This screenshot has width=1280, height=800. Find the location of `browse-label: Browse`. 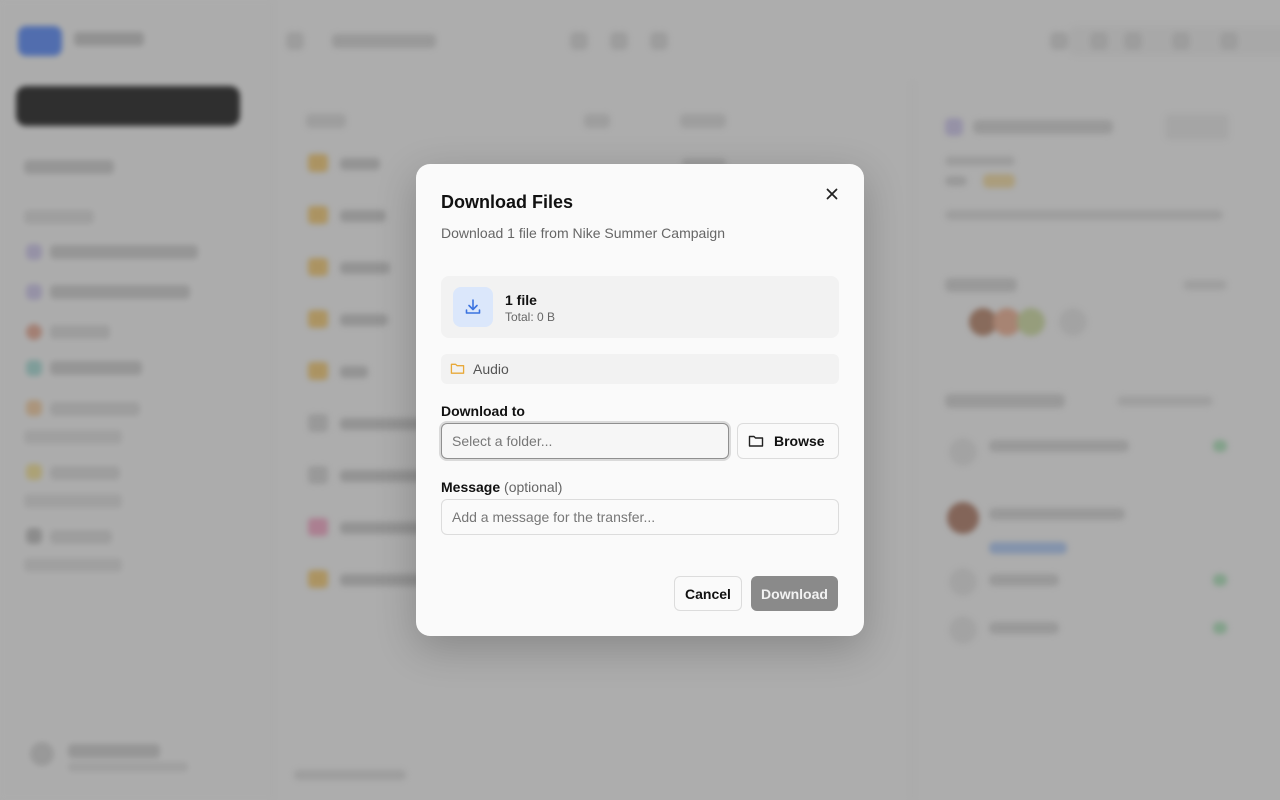

browse-label: Browse is located at coordinates (799, 441).